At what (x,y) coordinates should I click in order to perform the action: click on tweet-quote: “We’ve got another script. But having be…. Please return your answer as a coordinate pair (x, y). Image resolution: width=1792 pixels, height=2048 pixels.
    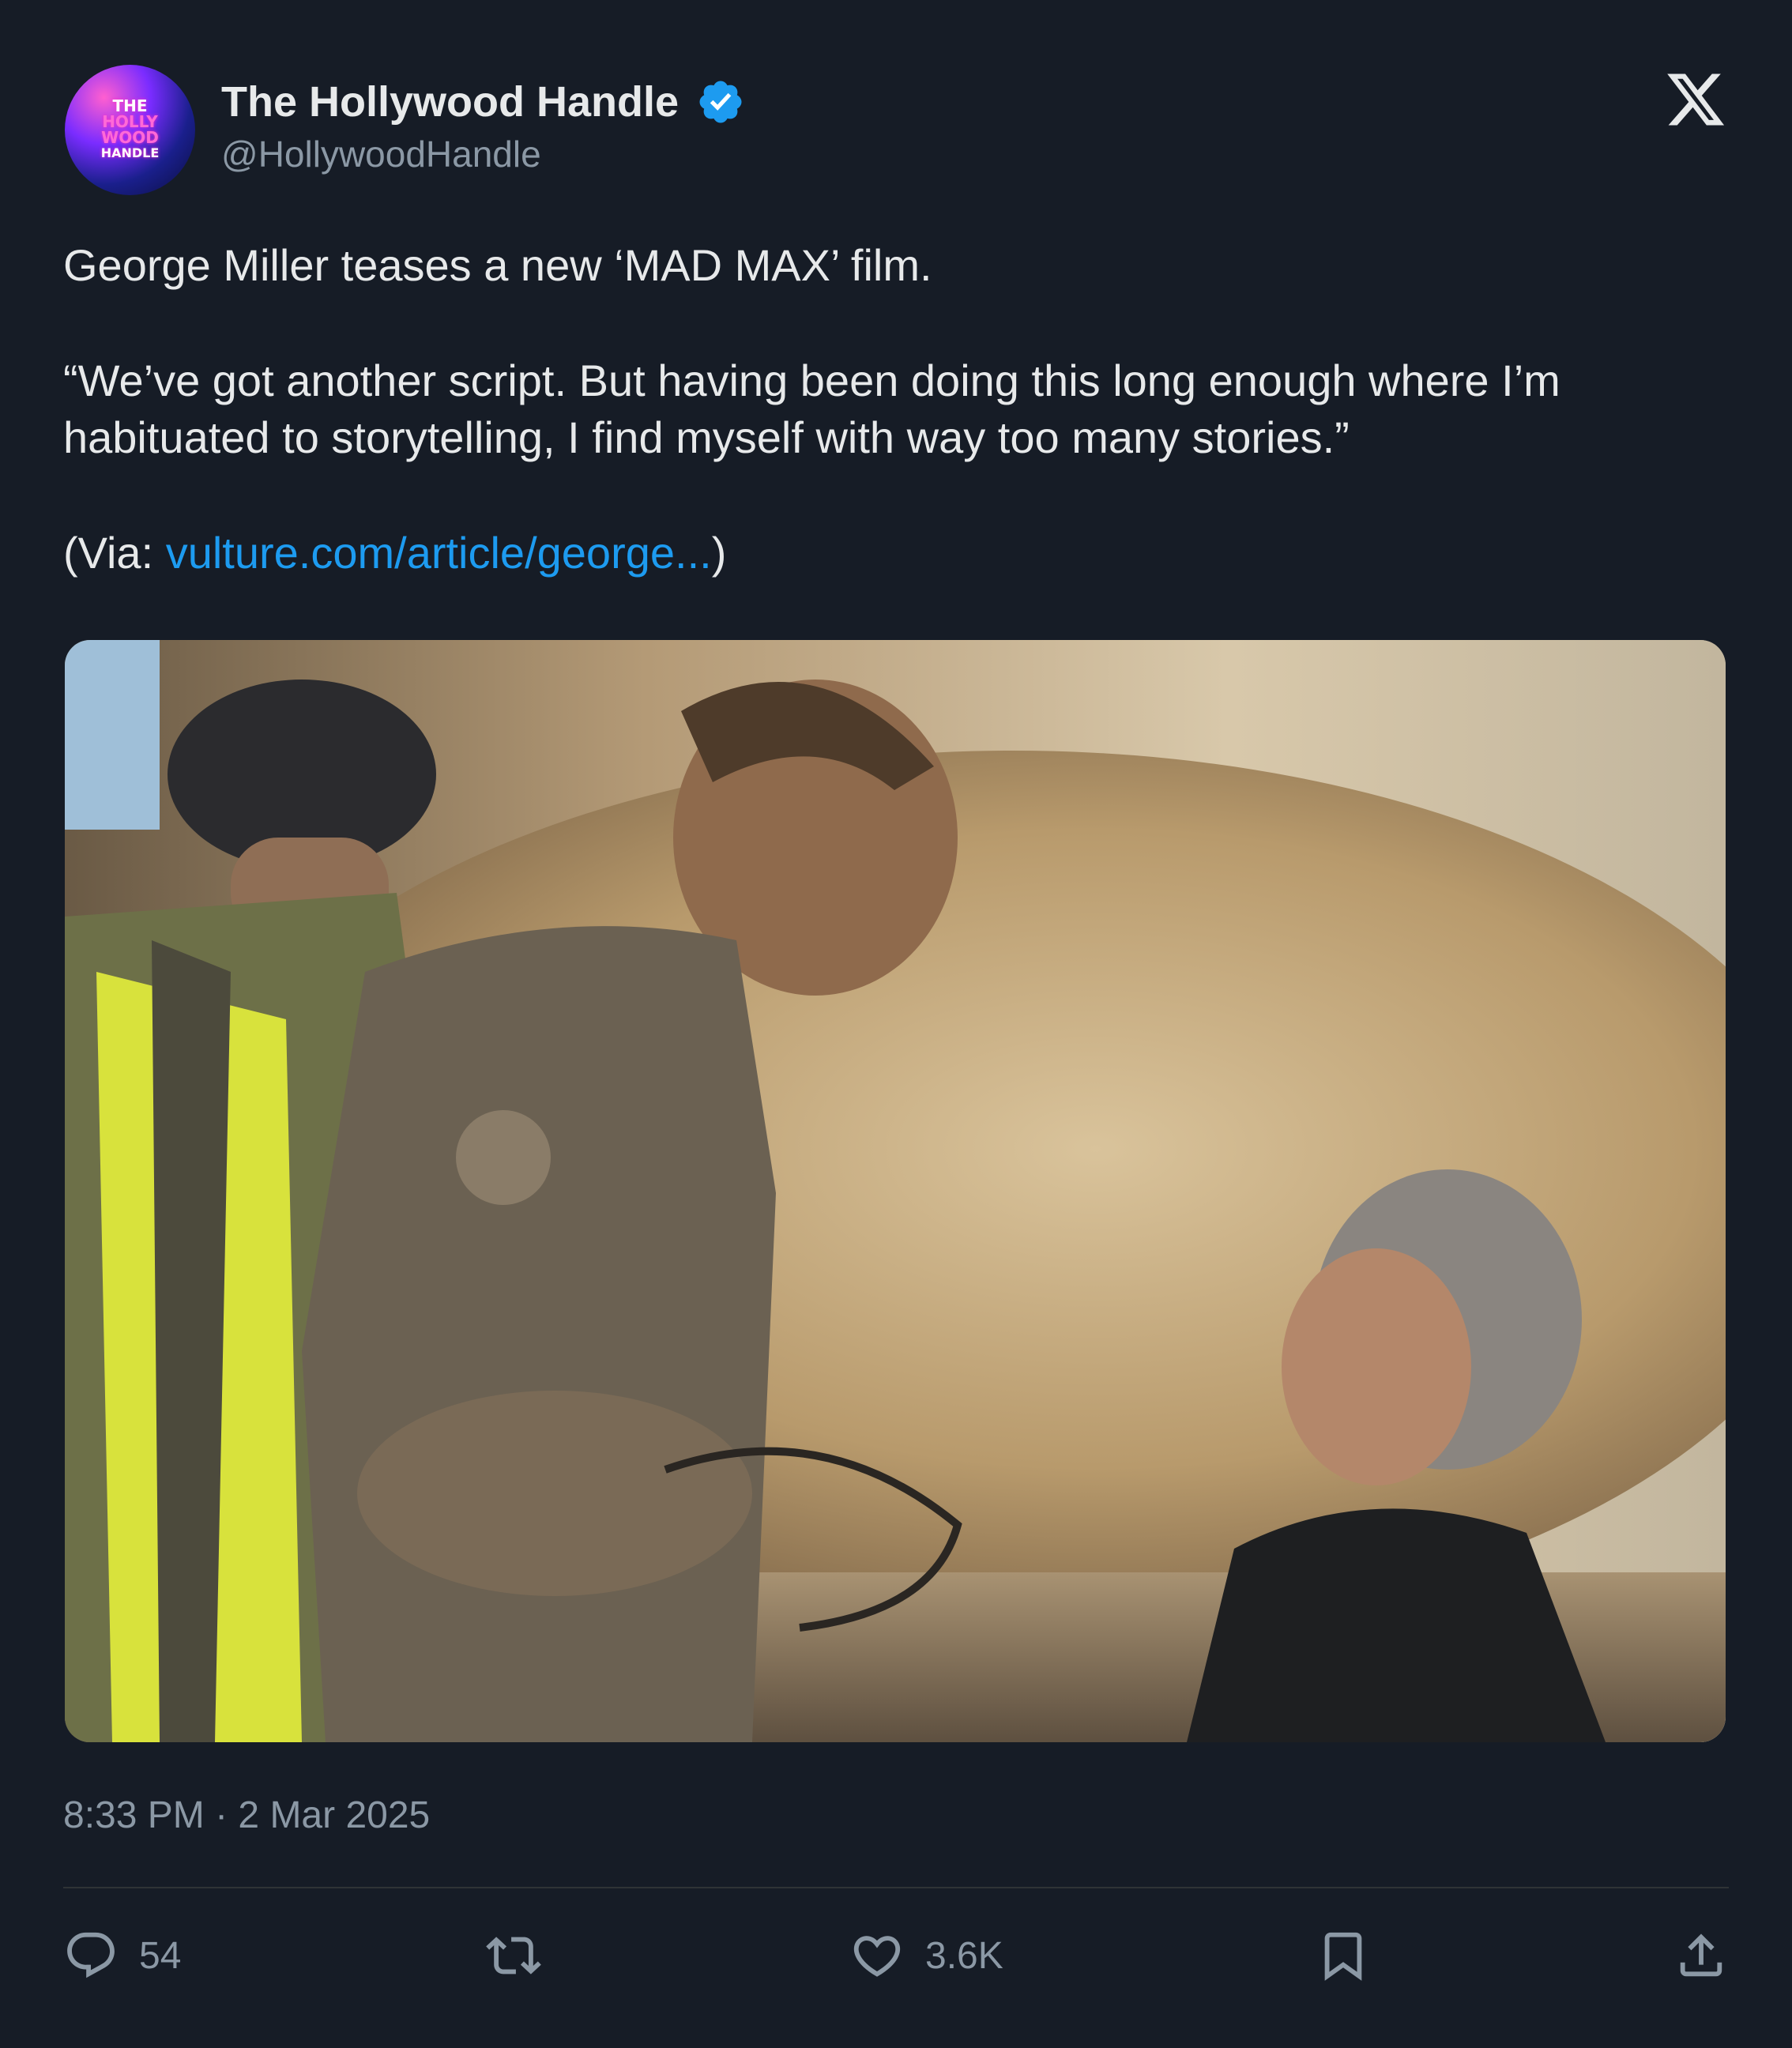
    Looking at the image, I should click on (811, 409).